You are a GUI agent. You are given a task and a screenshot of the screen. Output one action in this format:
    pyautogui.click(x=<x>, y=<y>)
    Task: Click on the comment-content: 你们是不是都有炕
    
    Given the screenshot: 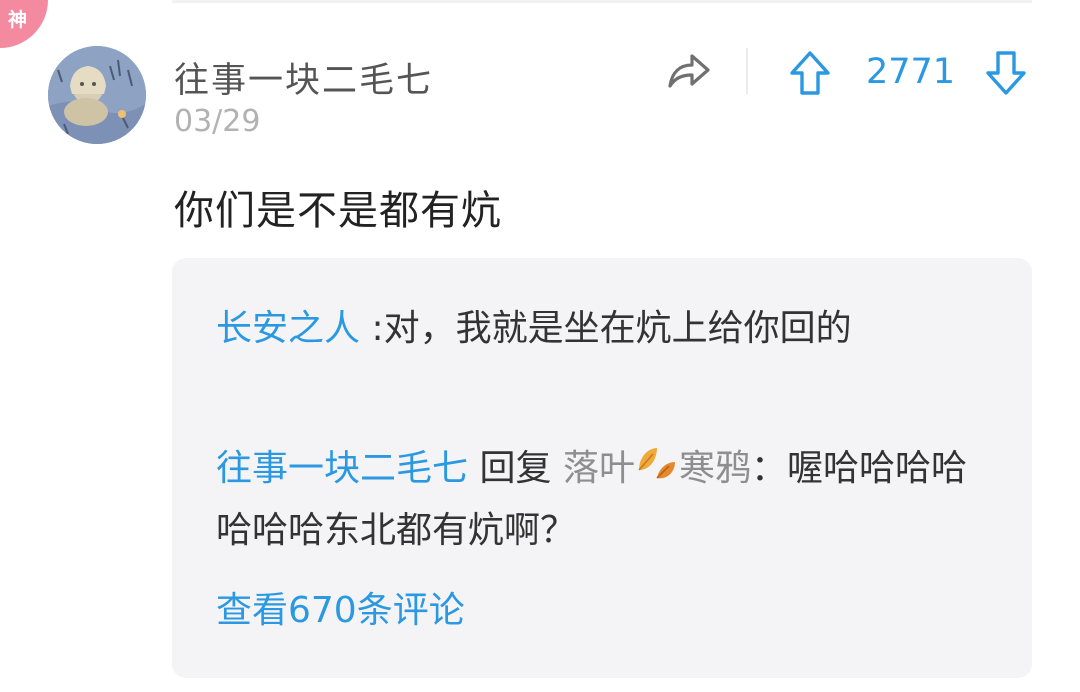 What is the action you would take?
    pyautogui.click(x=338, y=211)
    